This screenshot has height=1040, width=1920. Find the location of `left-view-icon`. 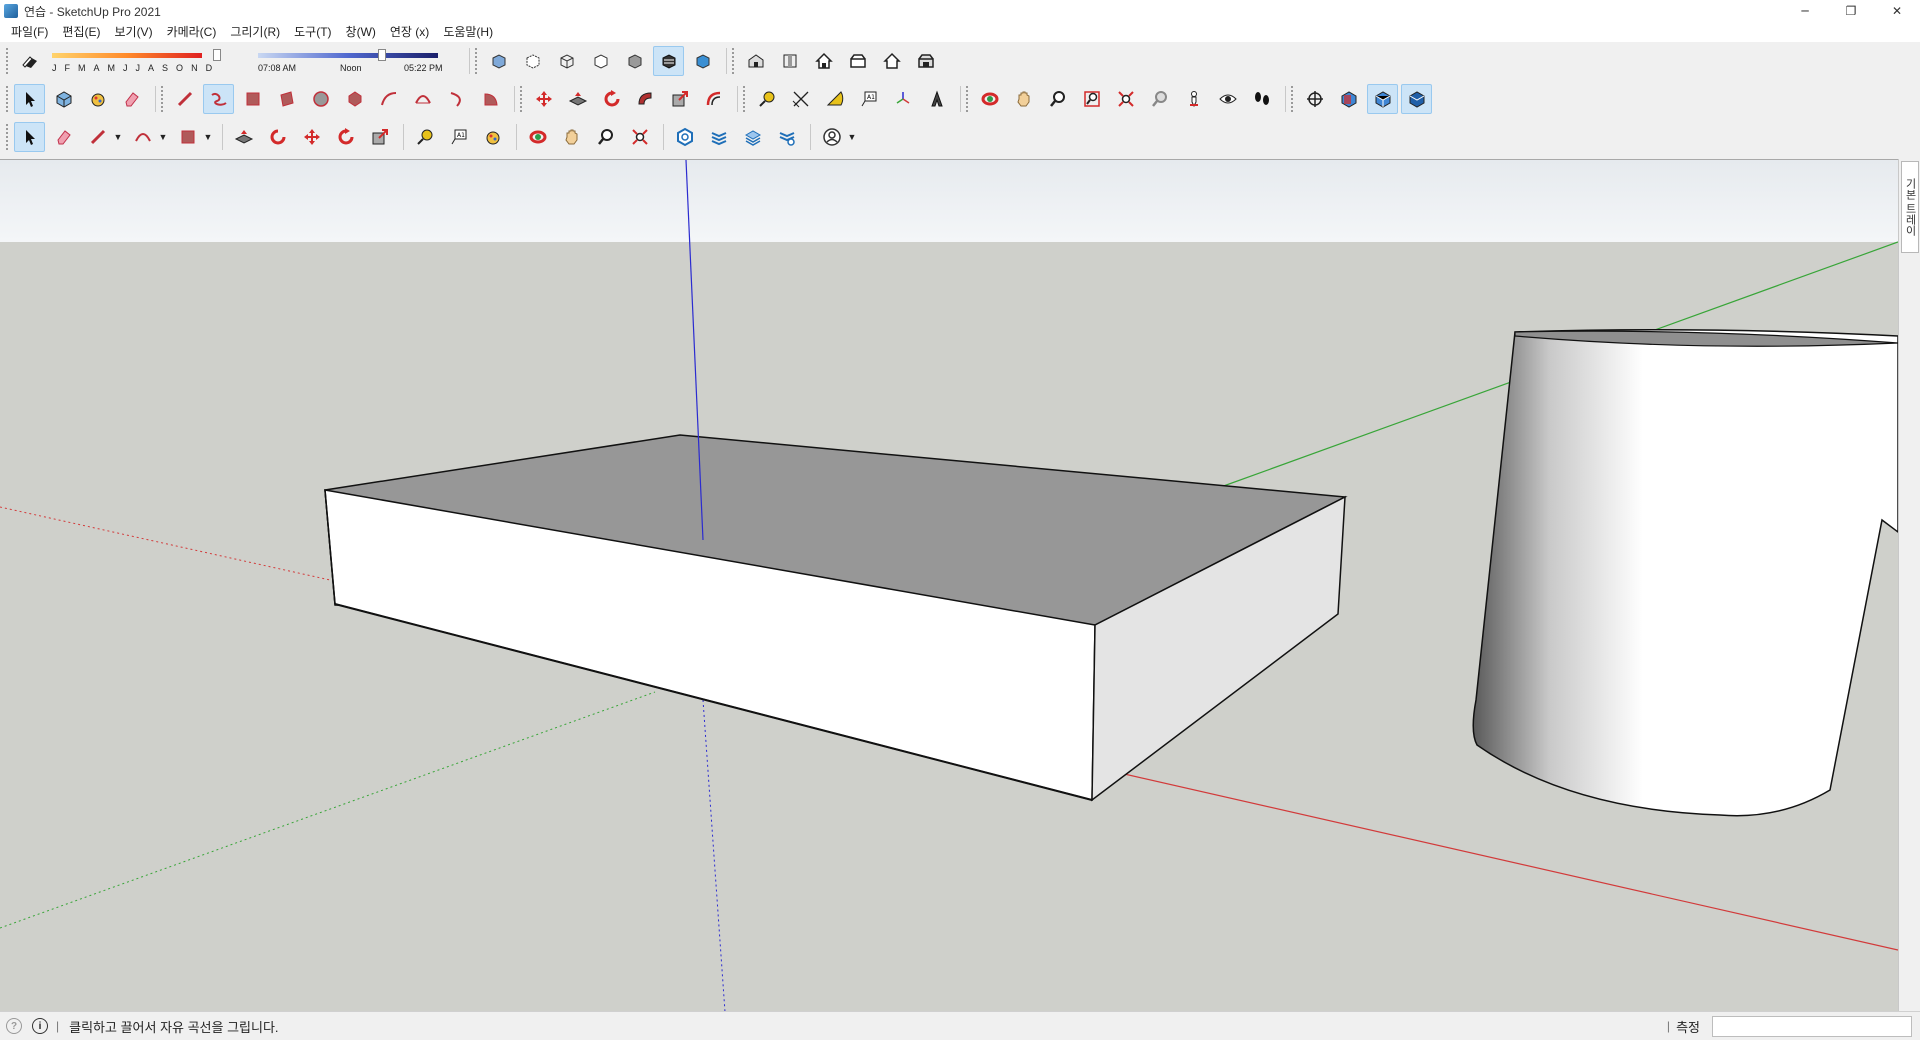

left-view-icon is located at coordinates (925, 61).